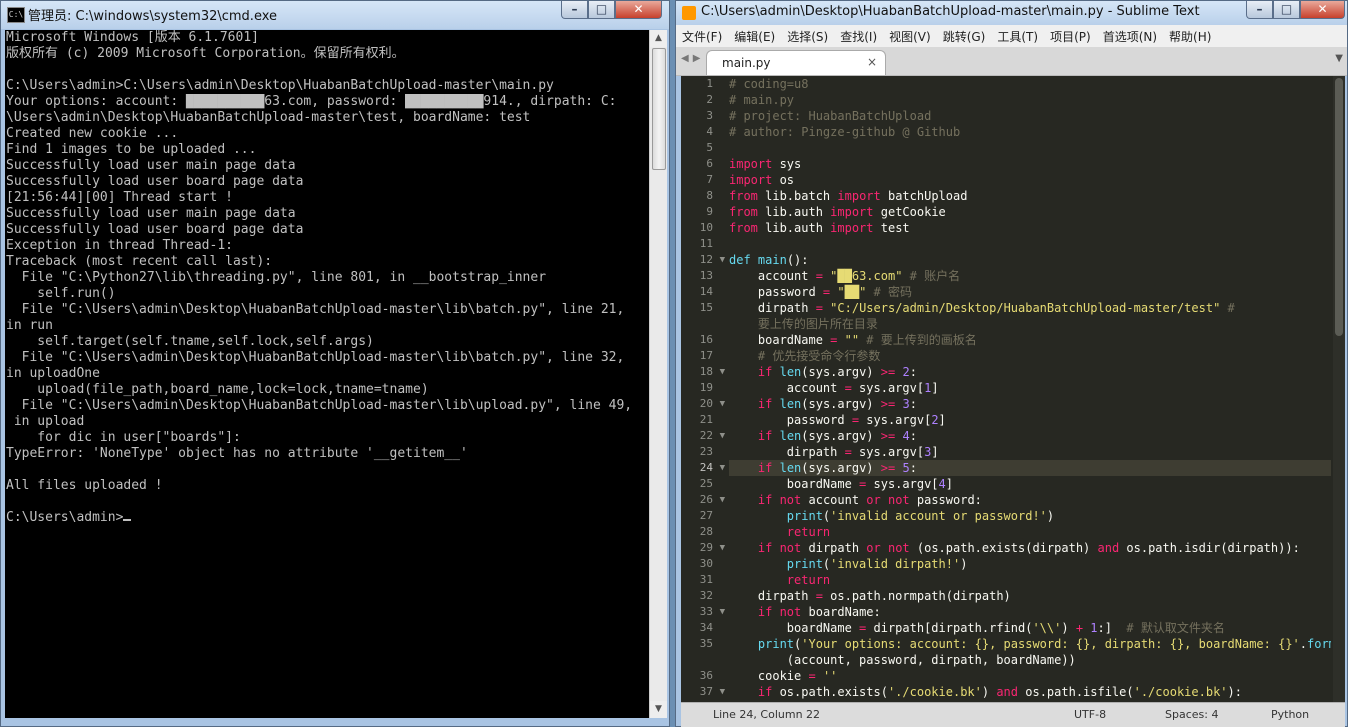 The width and height of the screenshot is (1348, 727). Describe the element at coordinates (942, 484) in the screenshot. I see `code-token: 4` at that location.